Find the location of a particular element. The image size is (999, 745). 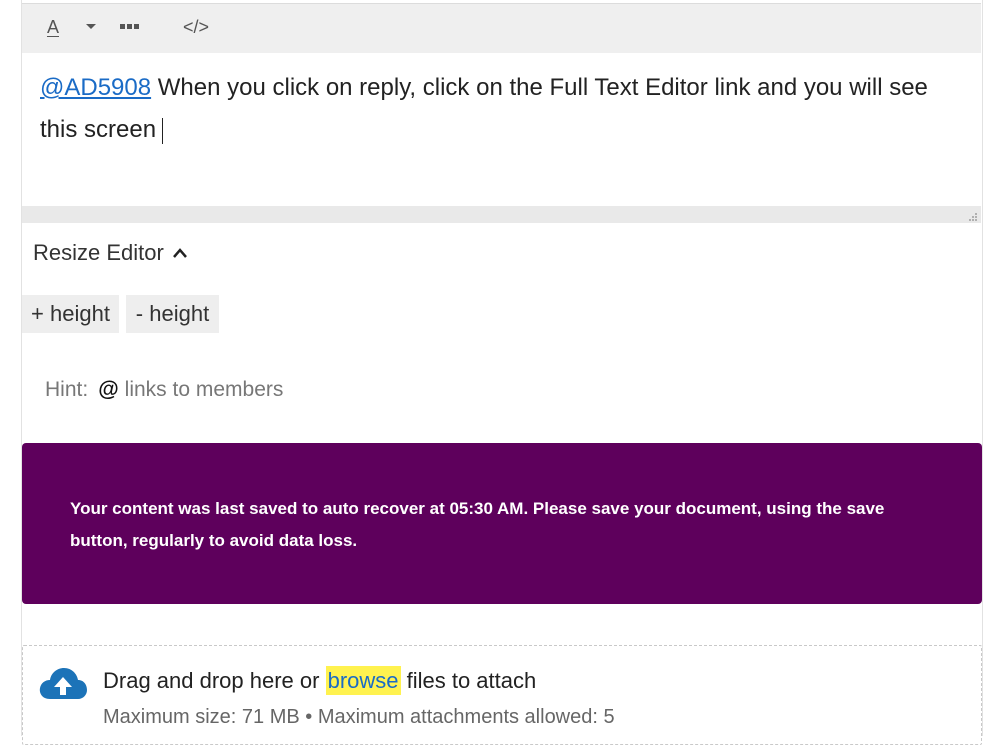

right-frame is located at coordinates (990, 368).